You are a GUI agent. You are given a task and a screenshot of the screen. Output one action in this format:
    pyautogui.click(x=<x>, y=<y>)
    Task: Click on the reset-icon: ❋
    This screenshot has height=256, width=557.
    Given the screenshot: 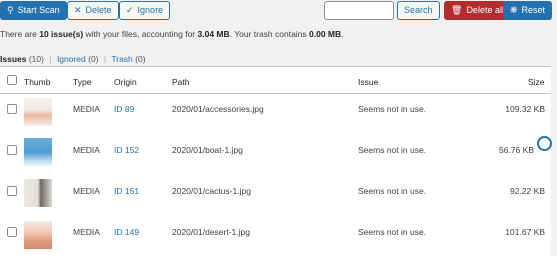 What is the action you would take?
    pyautogui.click(x=514, y=10)
    